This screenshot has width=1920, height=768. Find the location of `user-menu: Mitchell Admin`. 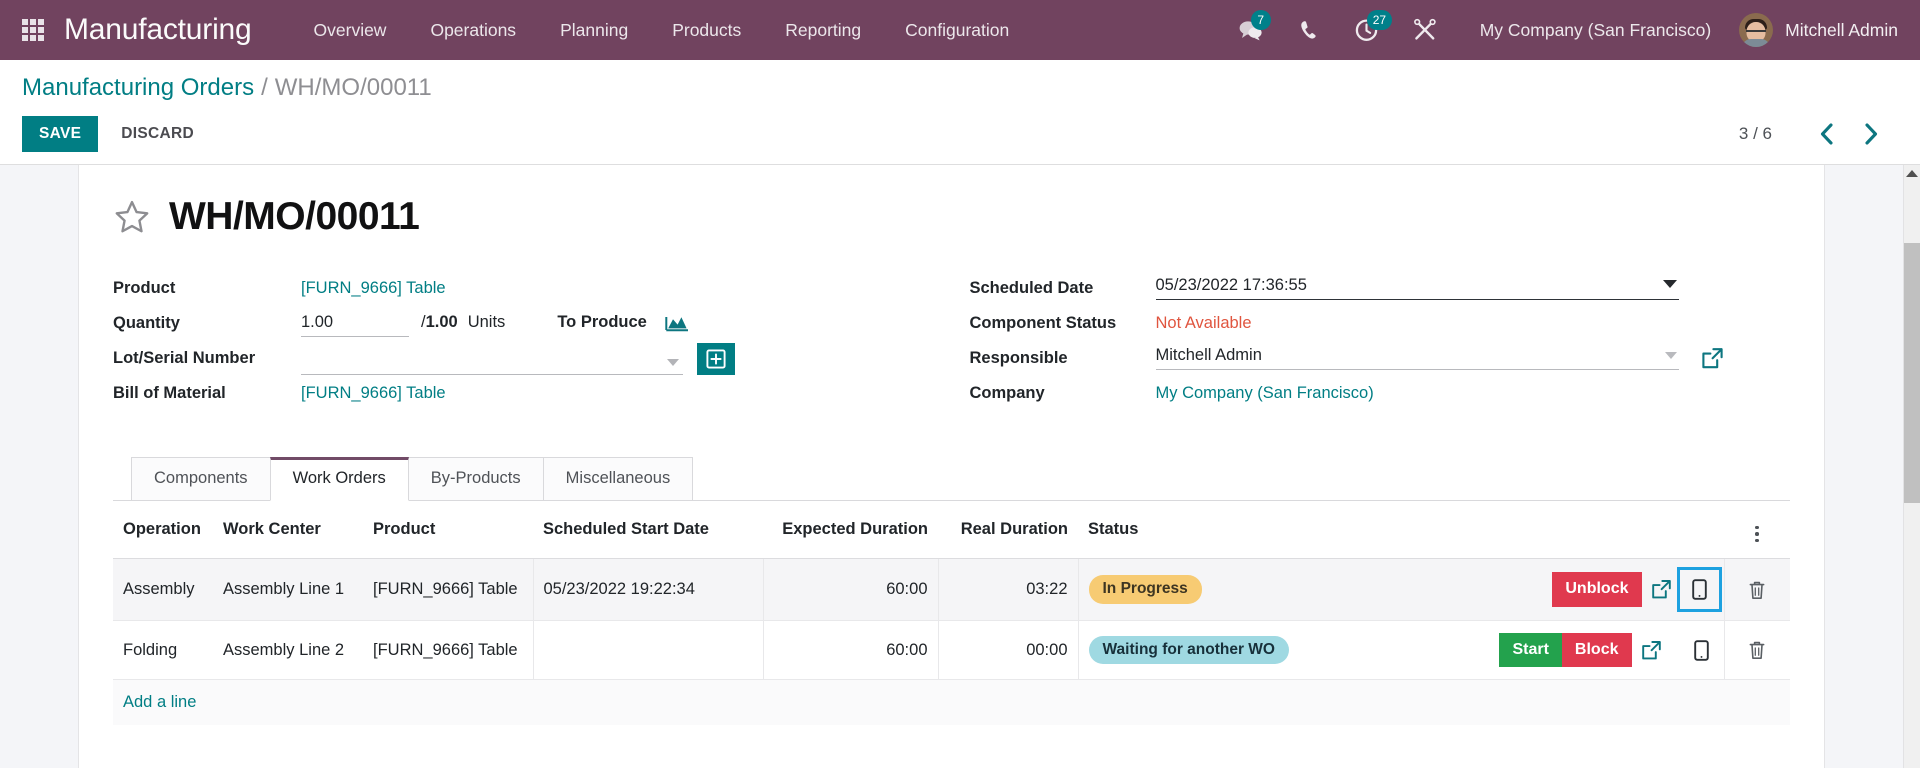

user-menu: Mitchell Admin is located at coordinates (1818, 30).